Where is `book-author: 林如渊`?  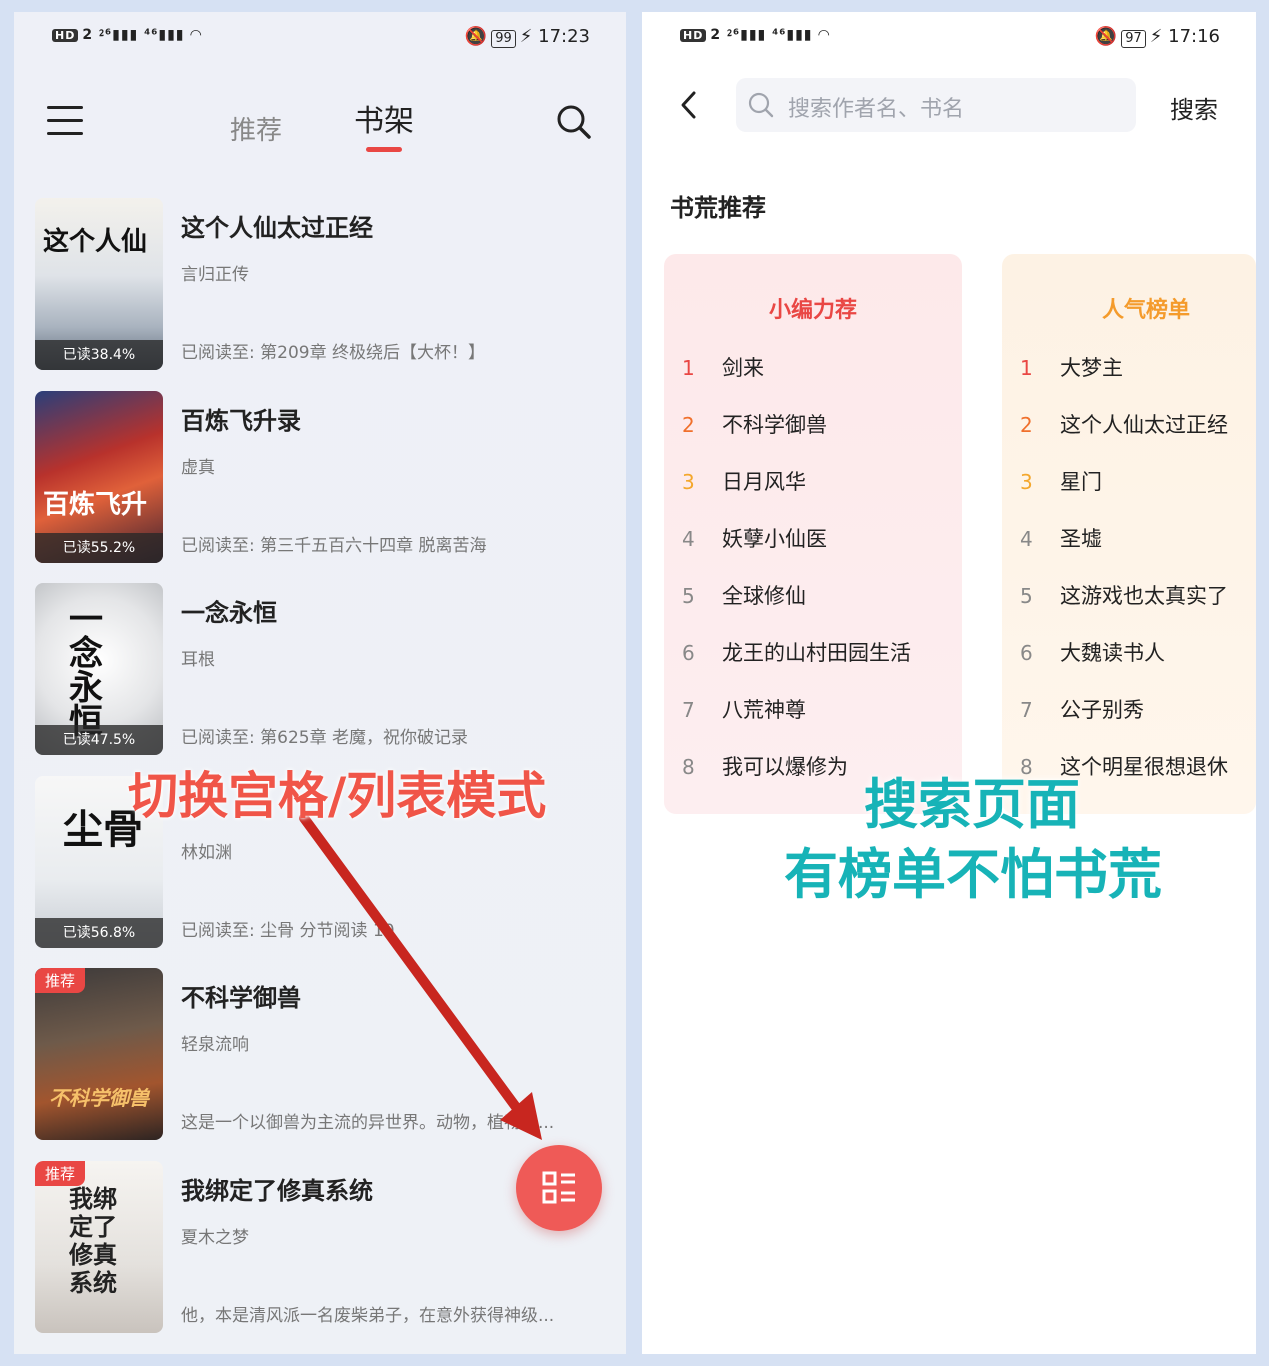
book-author: 林如渊 is located at coordinates (206, 853).